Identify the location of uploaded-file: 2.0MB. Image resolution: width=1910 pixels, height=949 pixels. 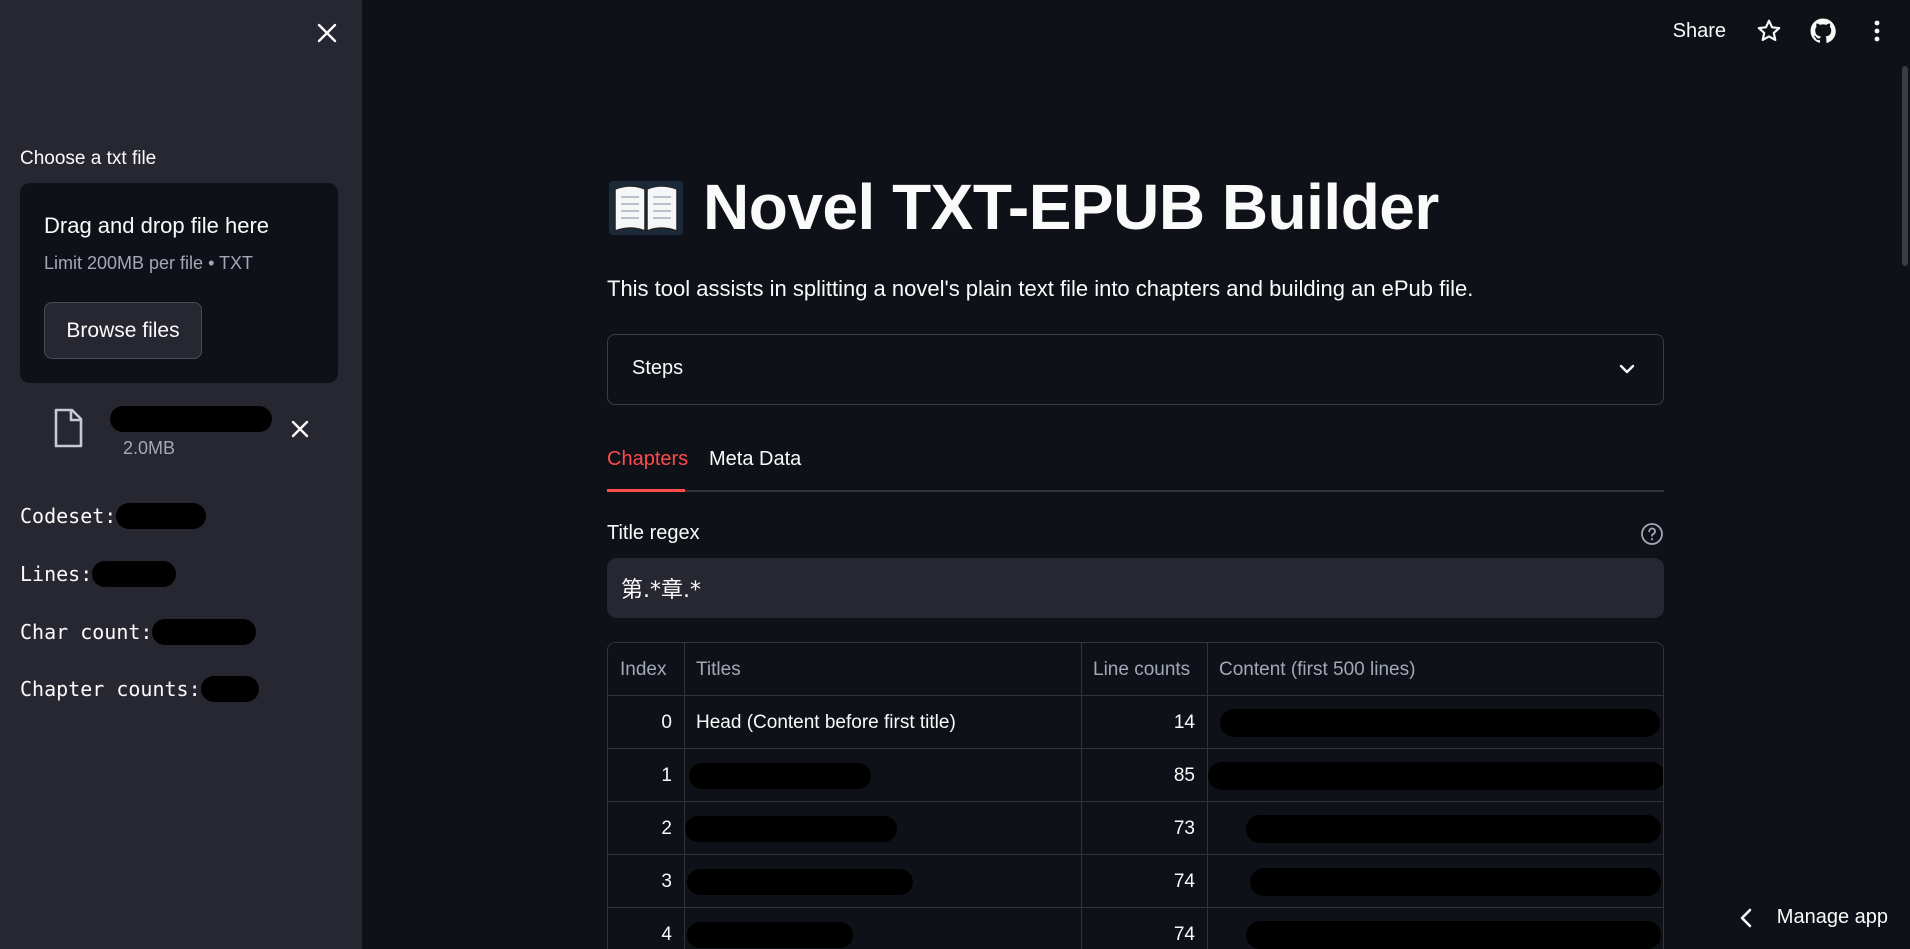
(179, 435).